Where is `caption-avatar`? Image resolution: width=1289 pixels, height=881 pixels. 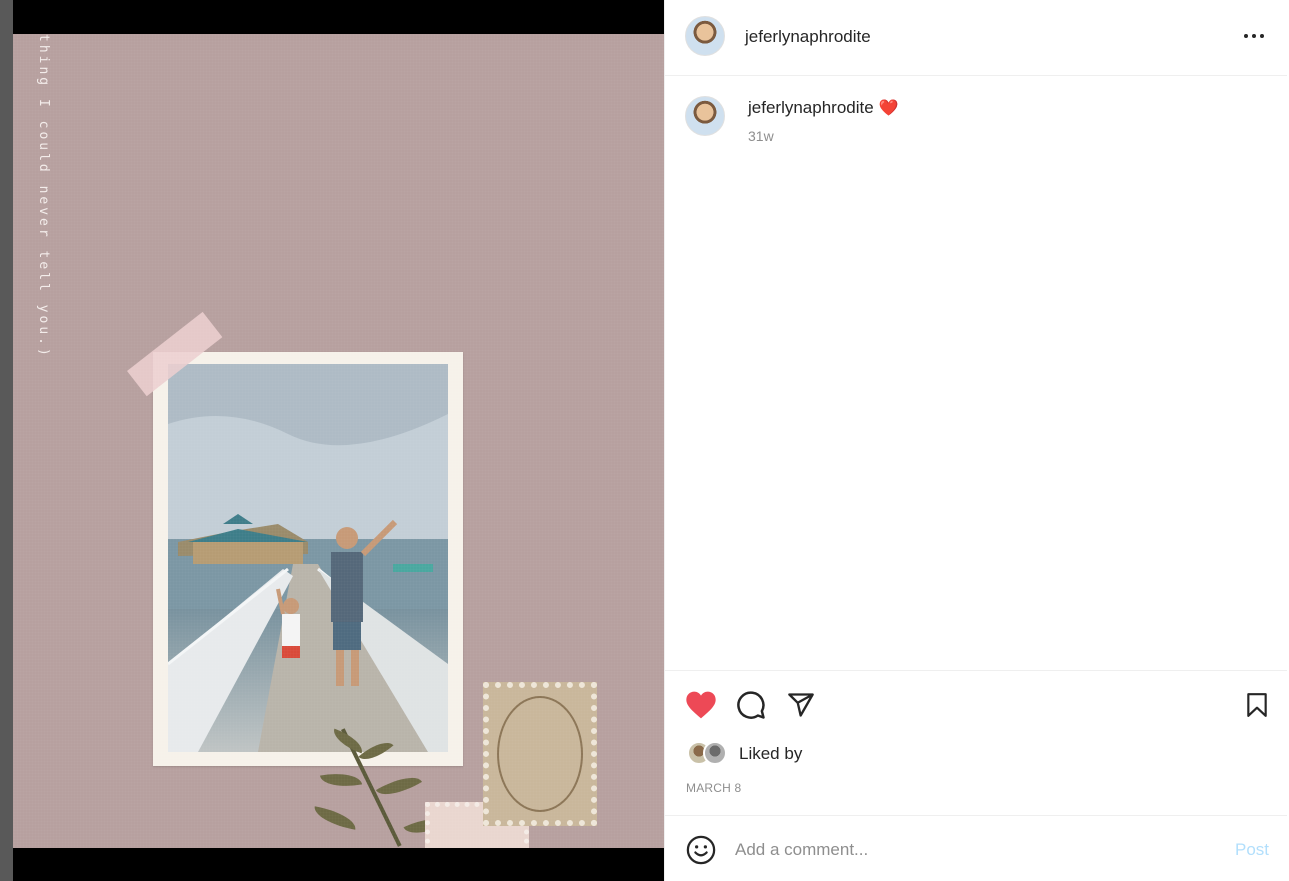 caption-avatar is located at coordinates (705, 116).